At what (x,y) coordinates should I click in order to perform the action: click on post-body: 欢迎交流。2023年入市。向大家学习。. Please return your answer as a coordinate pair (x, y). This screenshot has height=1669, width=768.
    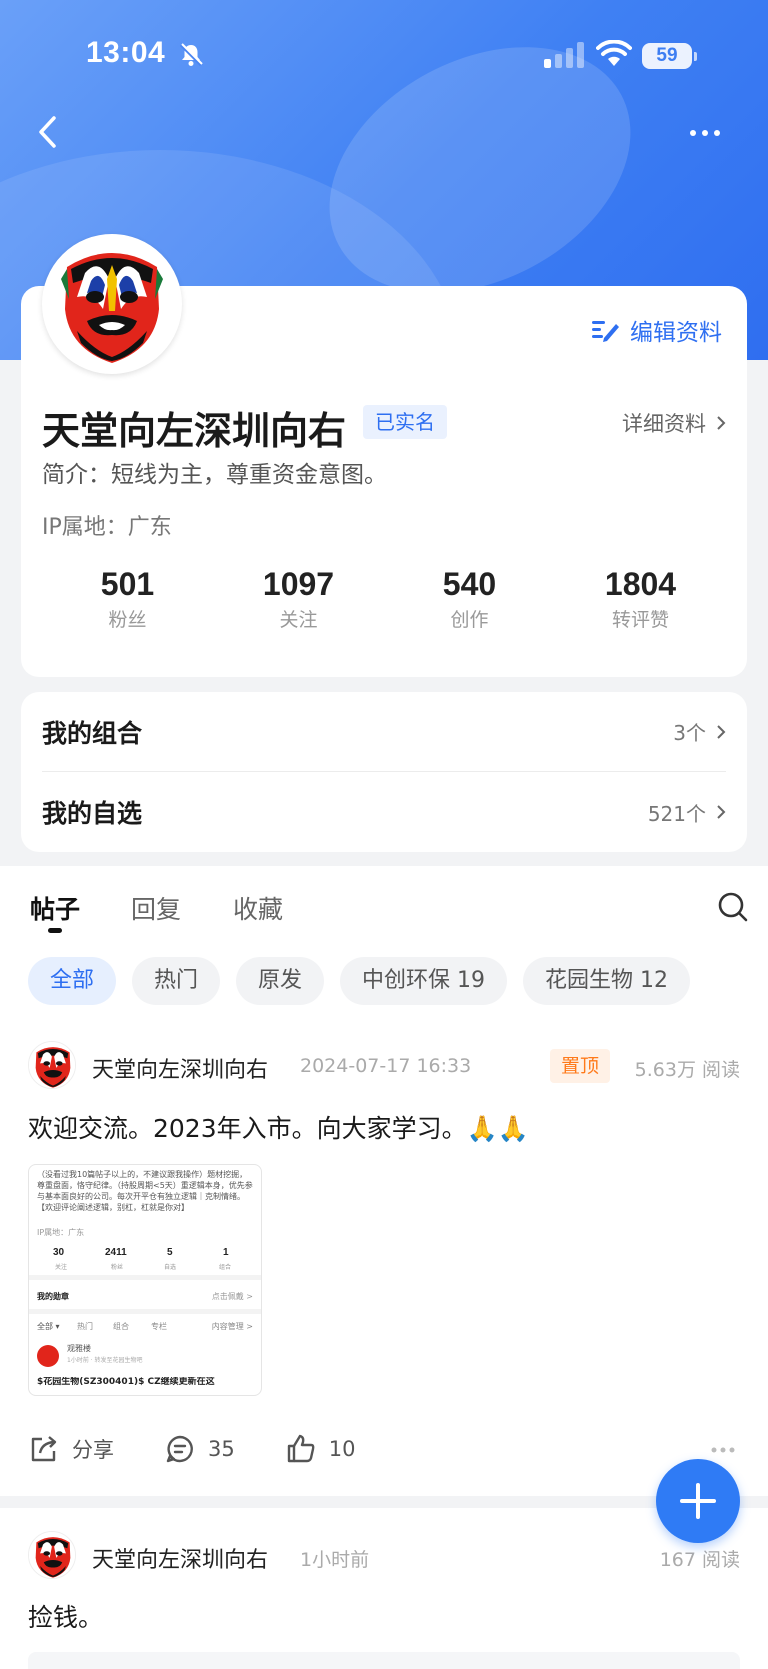
    Looking at the image, I should click on (247, 1128).